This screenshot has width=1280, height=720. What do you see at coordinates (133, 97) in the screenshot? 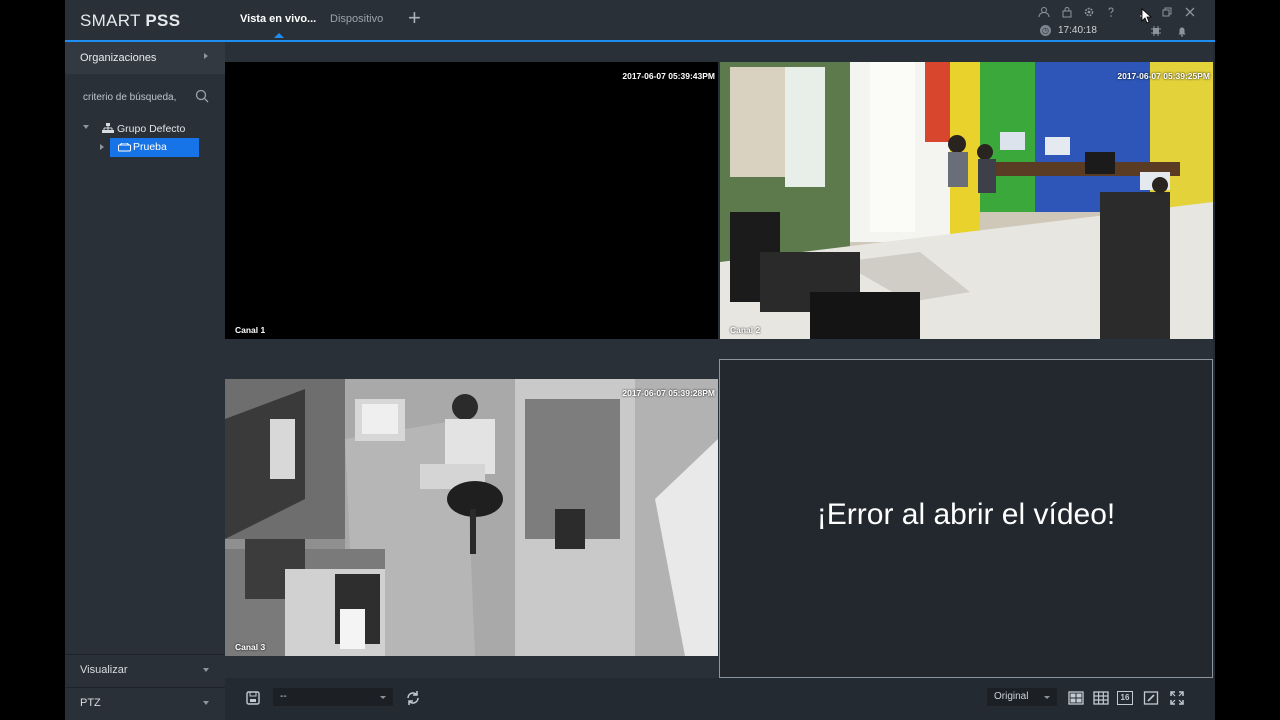
I see `search-input` at bounding box center [133, 97].